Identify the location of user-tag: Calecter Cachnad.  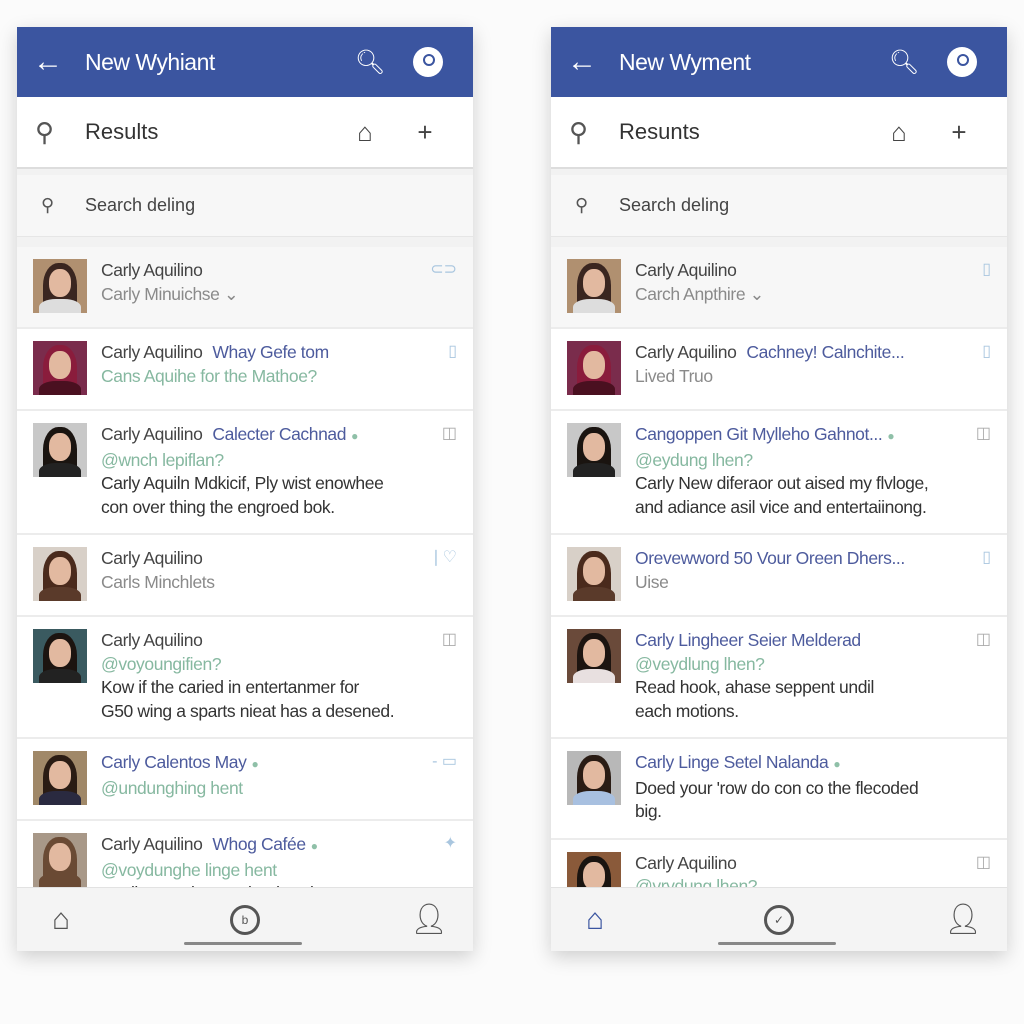
(279, 434).